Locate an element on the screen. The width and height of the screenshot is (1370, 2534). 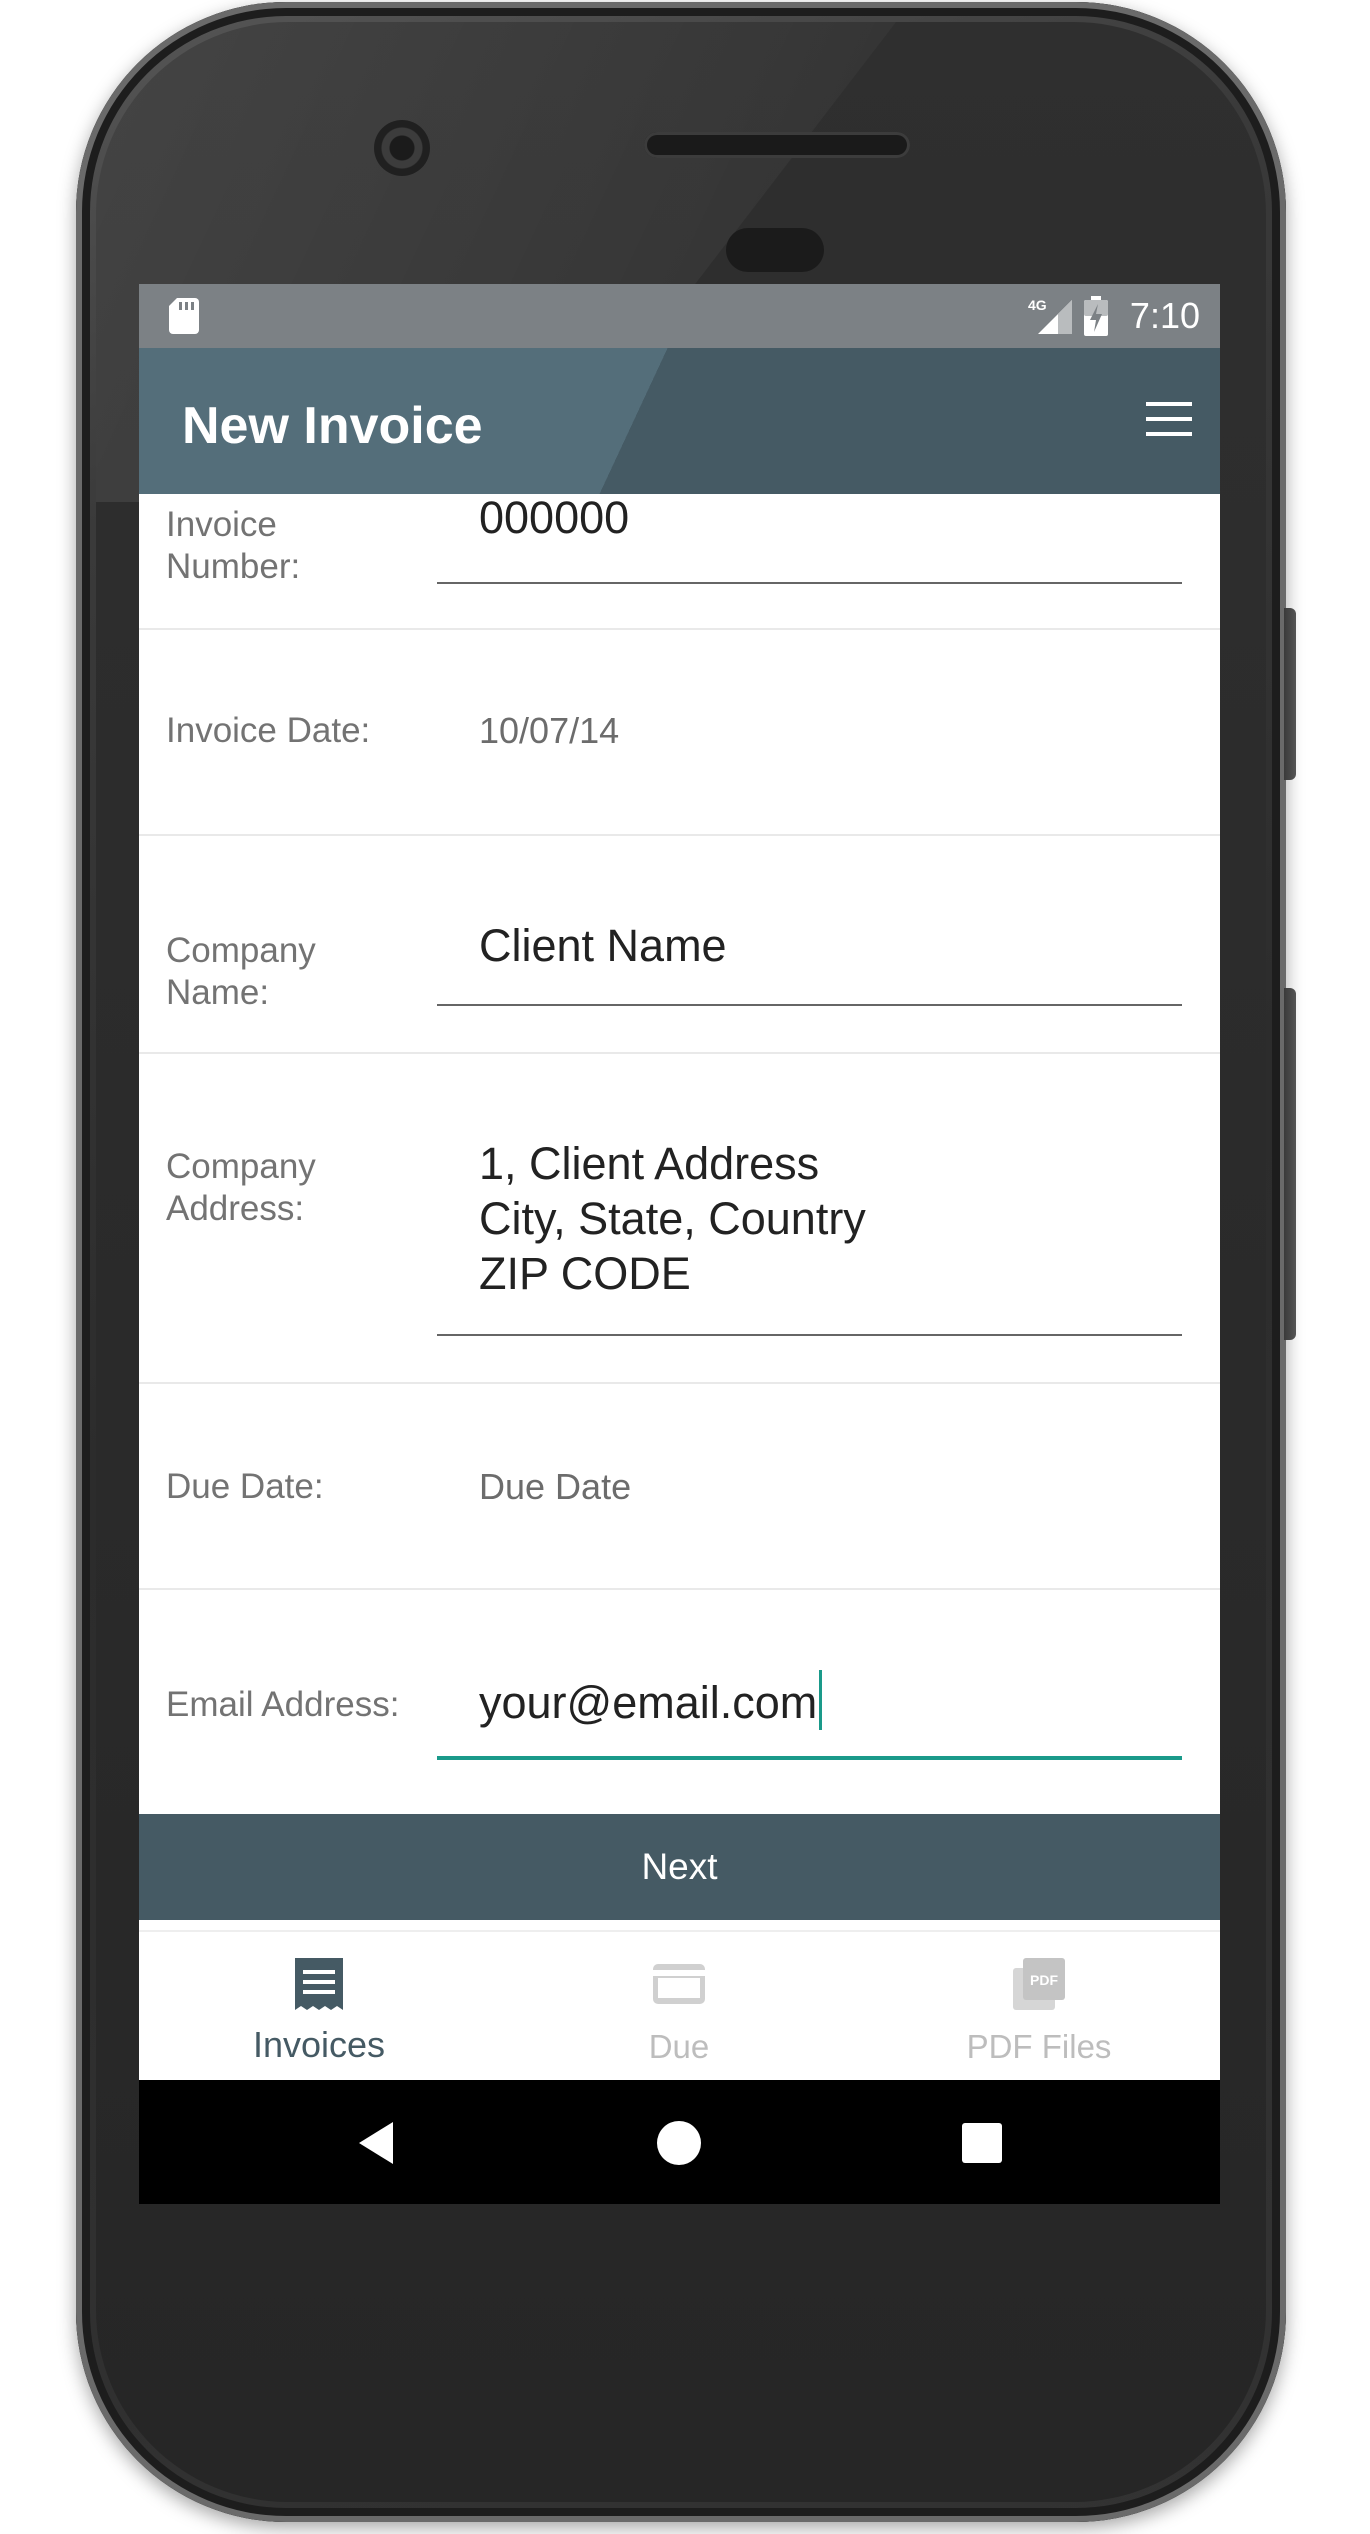
nav-item-due: Due is located at coordinates (679, 2006).